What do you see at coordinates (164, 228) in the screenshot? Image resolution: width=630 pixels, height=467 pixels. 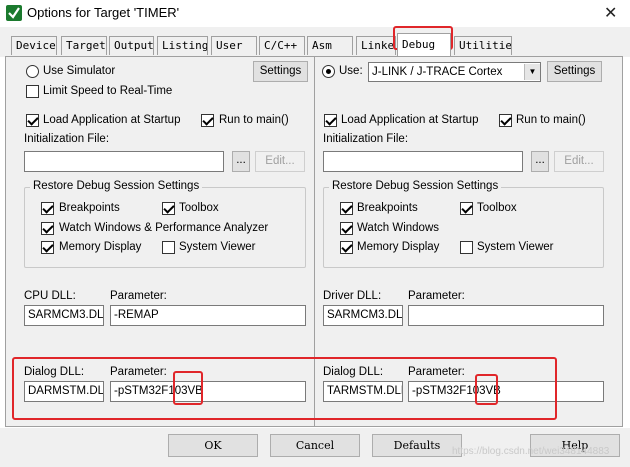 I see `left-watch-label: Watch Windows & Performance Analyzer` at bounding box center [164, 228].